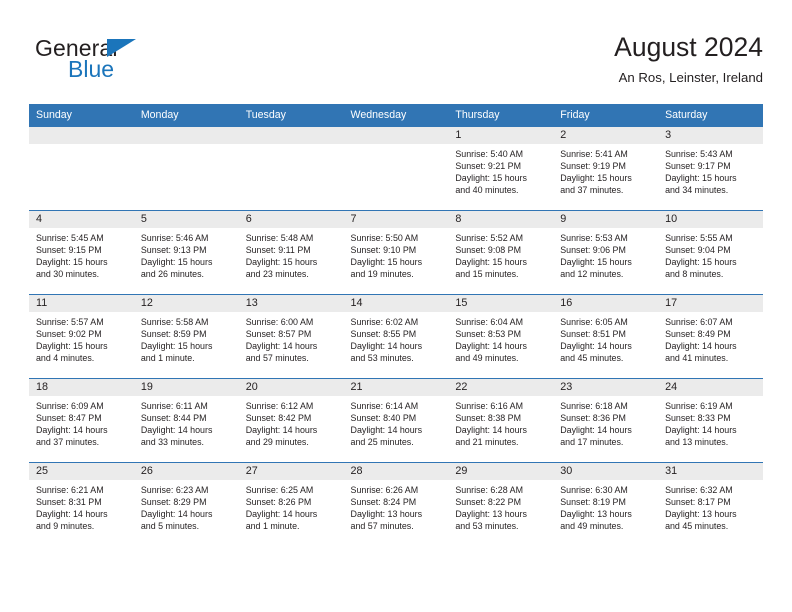 This screenshot has width=792, height=612. Describe the element at coordinates (396, 387) in the screenshot. I see `day-number: 21` at that location.